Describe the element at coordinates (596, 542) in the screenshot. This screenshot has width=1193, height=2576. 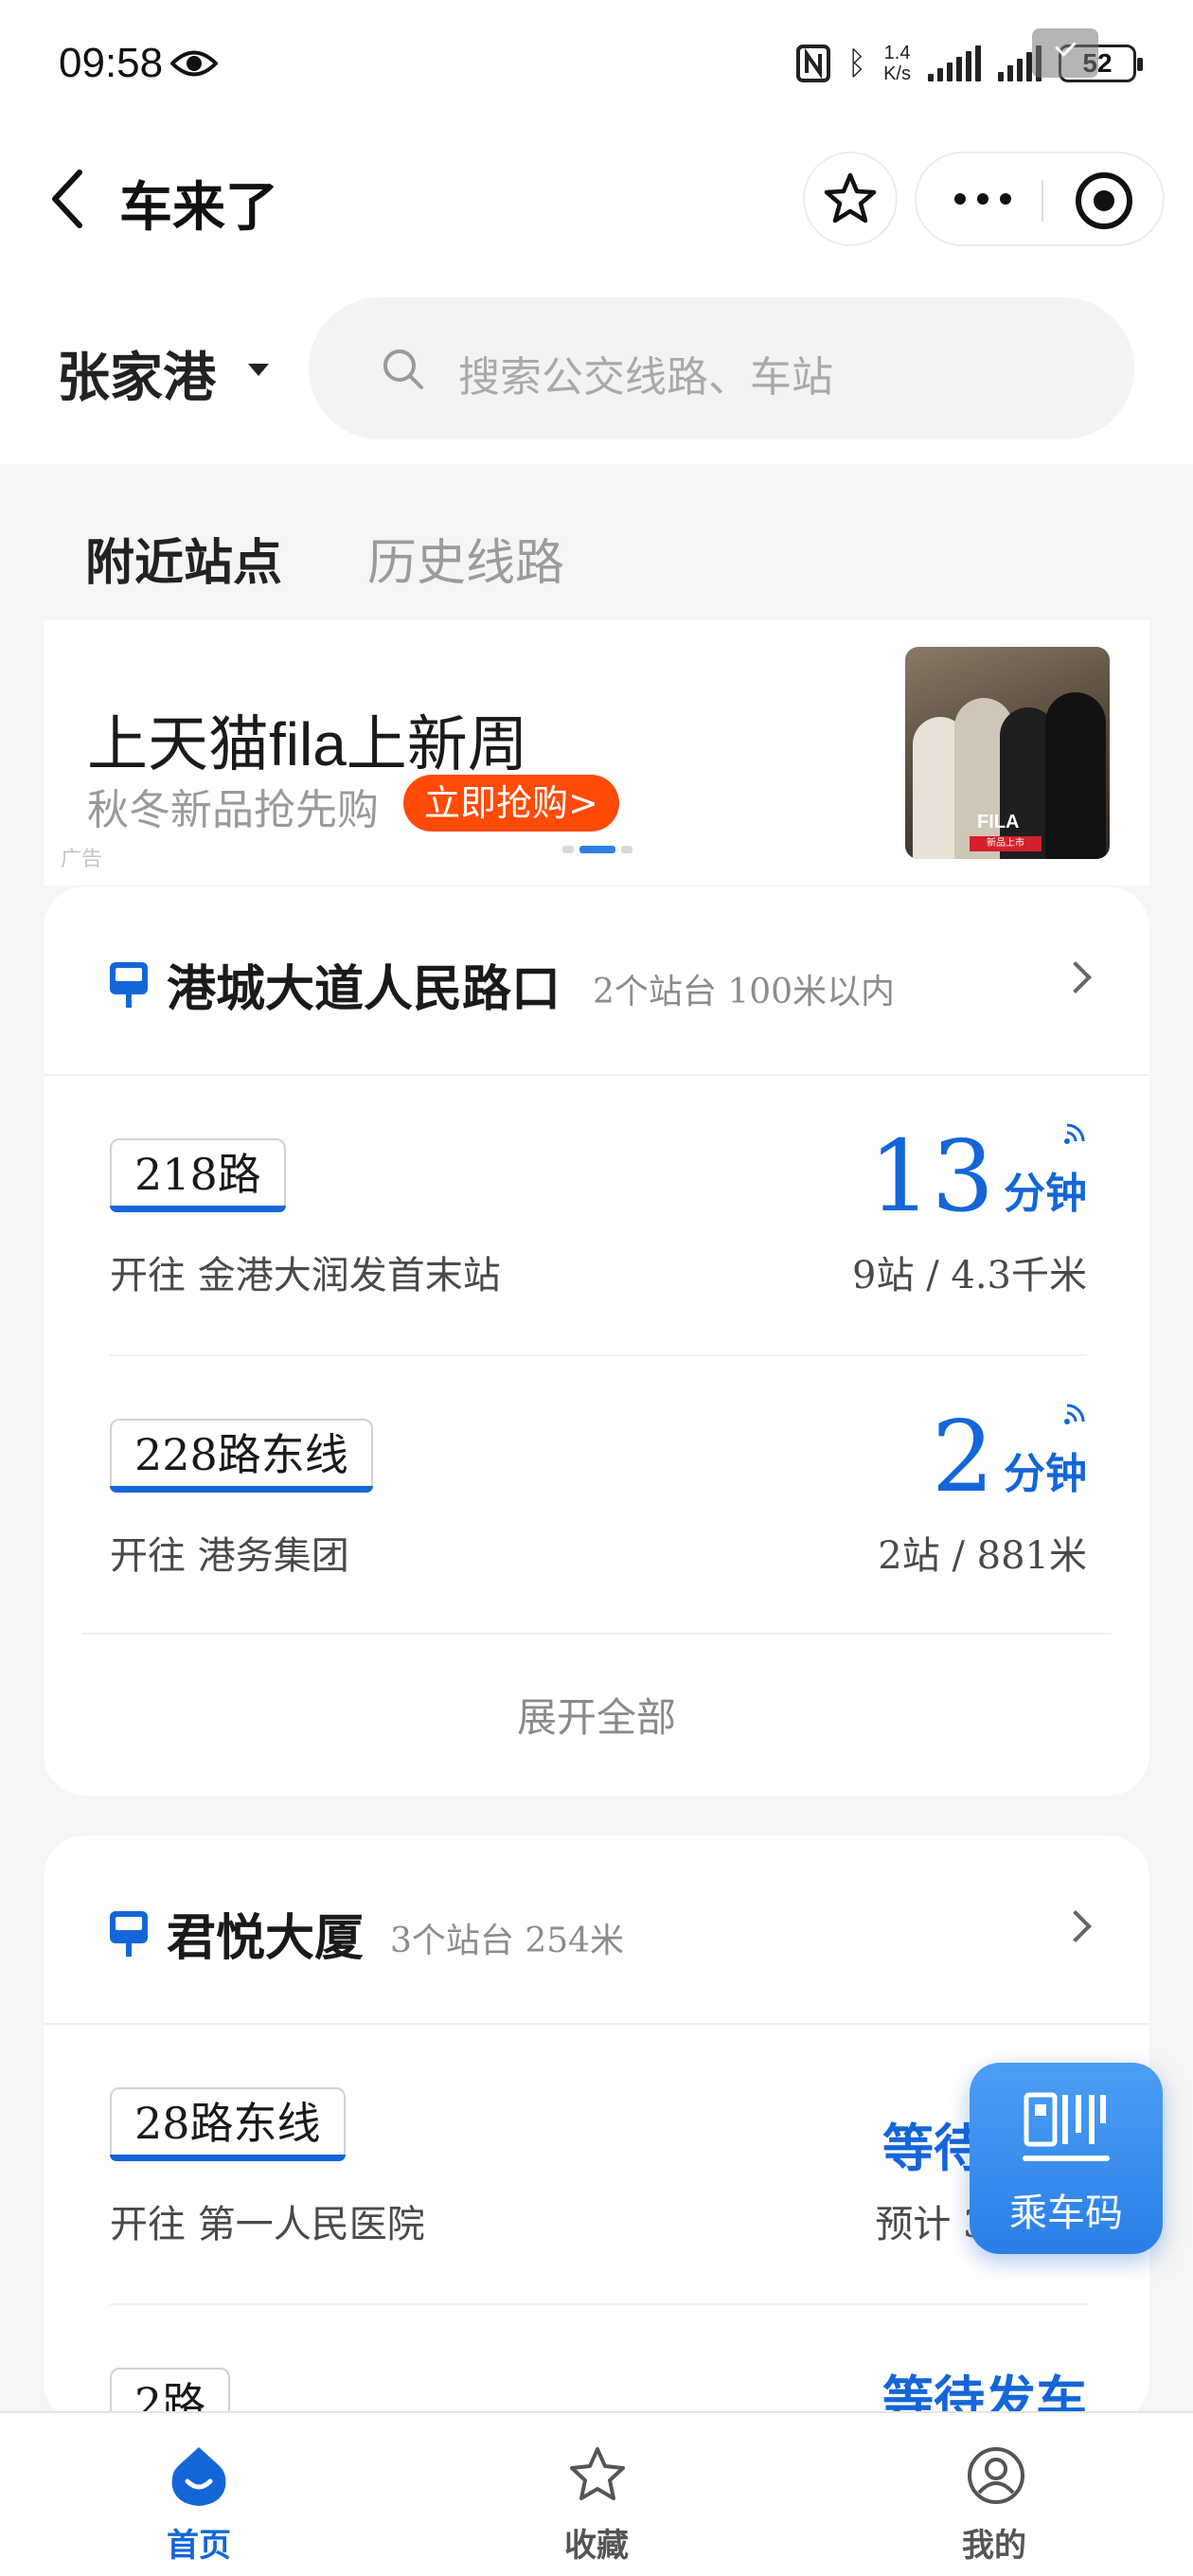
I see `tab-bar-top: 附近站点 历史线路` at that location.